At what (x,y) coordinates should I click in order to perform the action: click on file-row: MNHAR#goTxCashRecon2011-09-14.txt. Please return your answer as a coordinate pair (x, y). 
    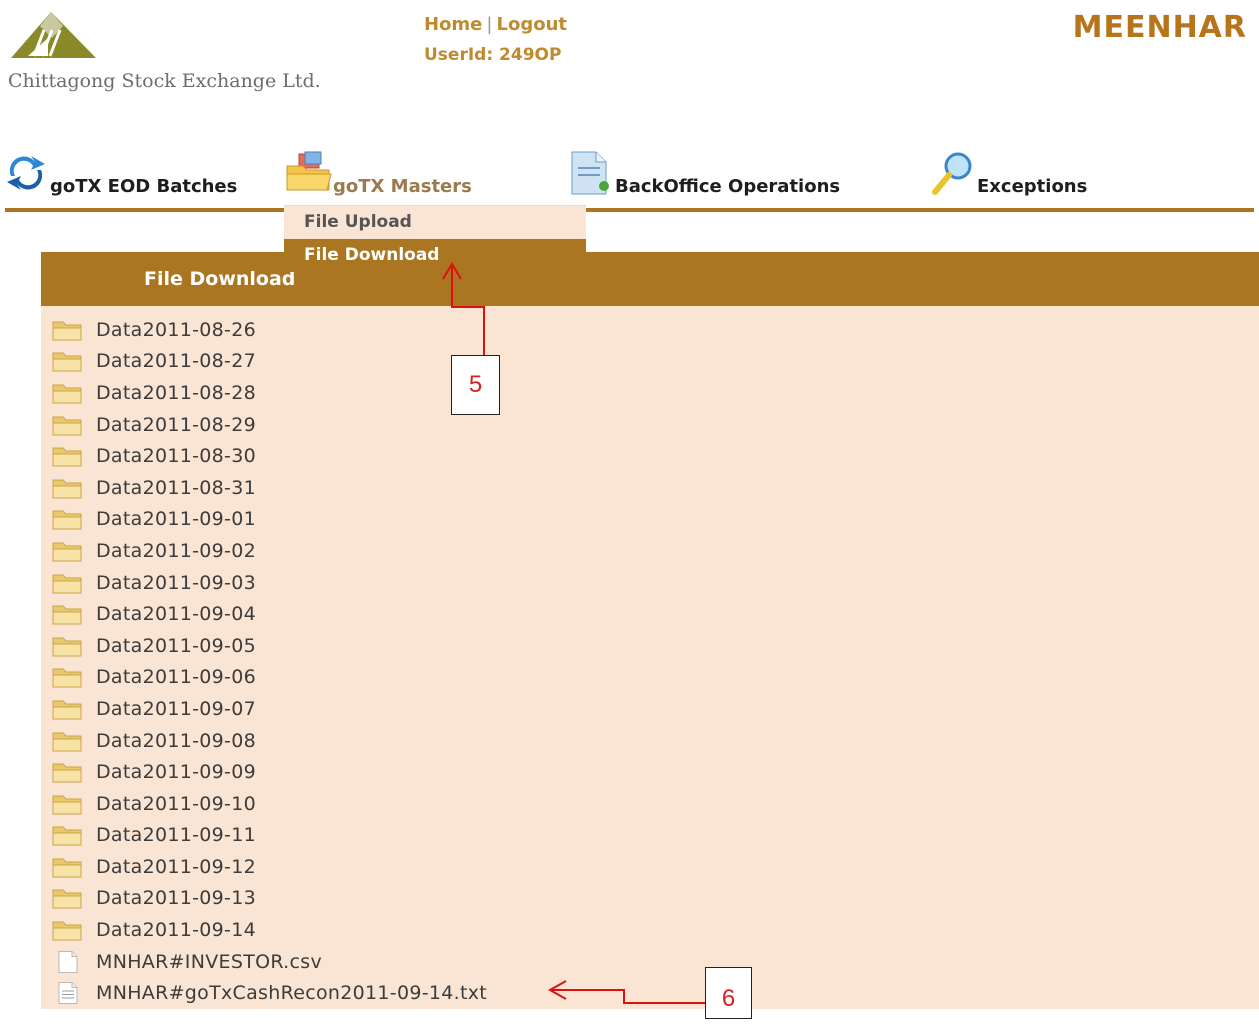
    Looking at the image, I should click on (269, 993).